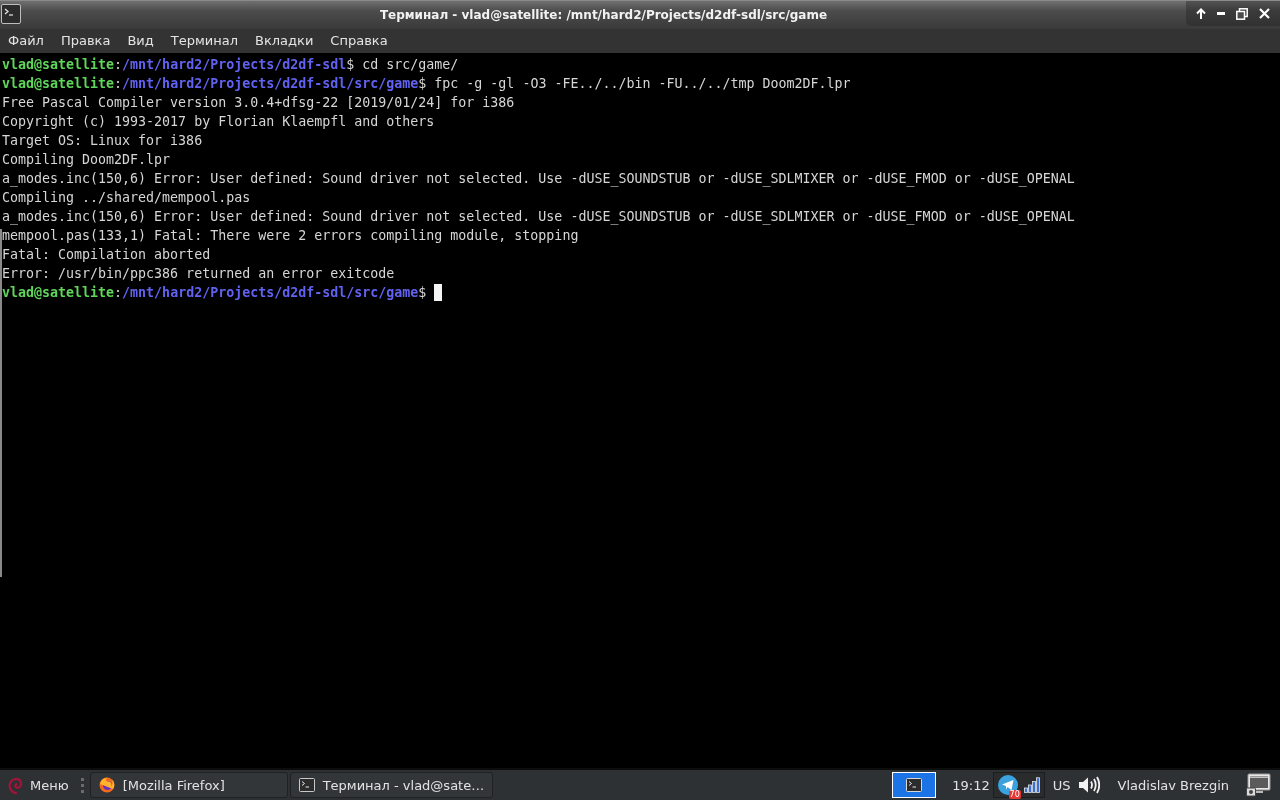 This screenshot has width=1280, height=800. I want to click on close-icon, so click(1265, 13).